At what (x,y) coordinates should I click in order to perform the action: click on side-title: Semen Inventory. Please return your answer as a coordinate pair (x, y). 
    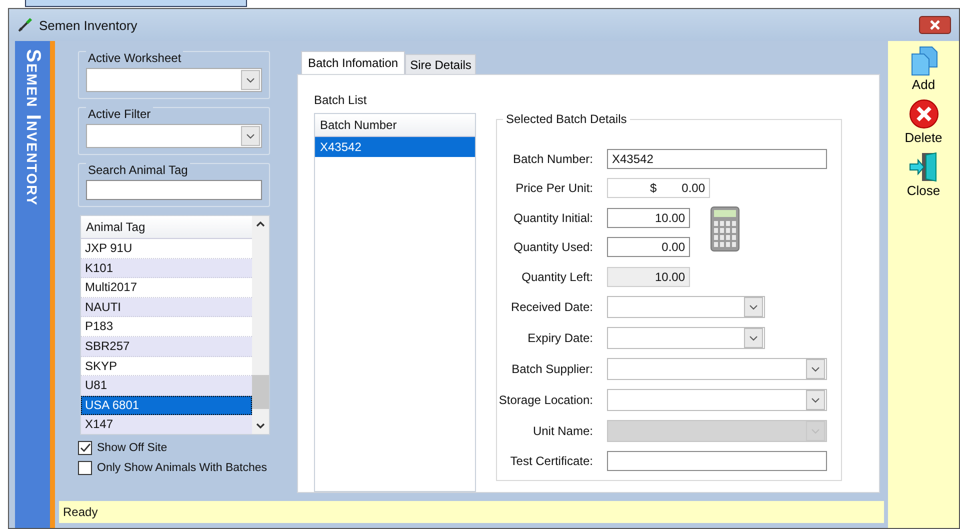
    Looking at the image, I should click on (32, 128).